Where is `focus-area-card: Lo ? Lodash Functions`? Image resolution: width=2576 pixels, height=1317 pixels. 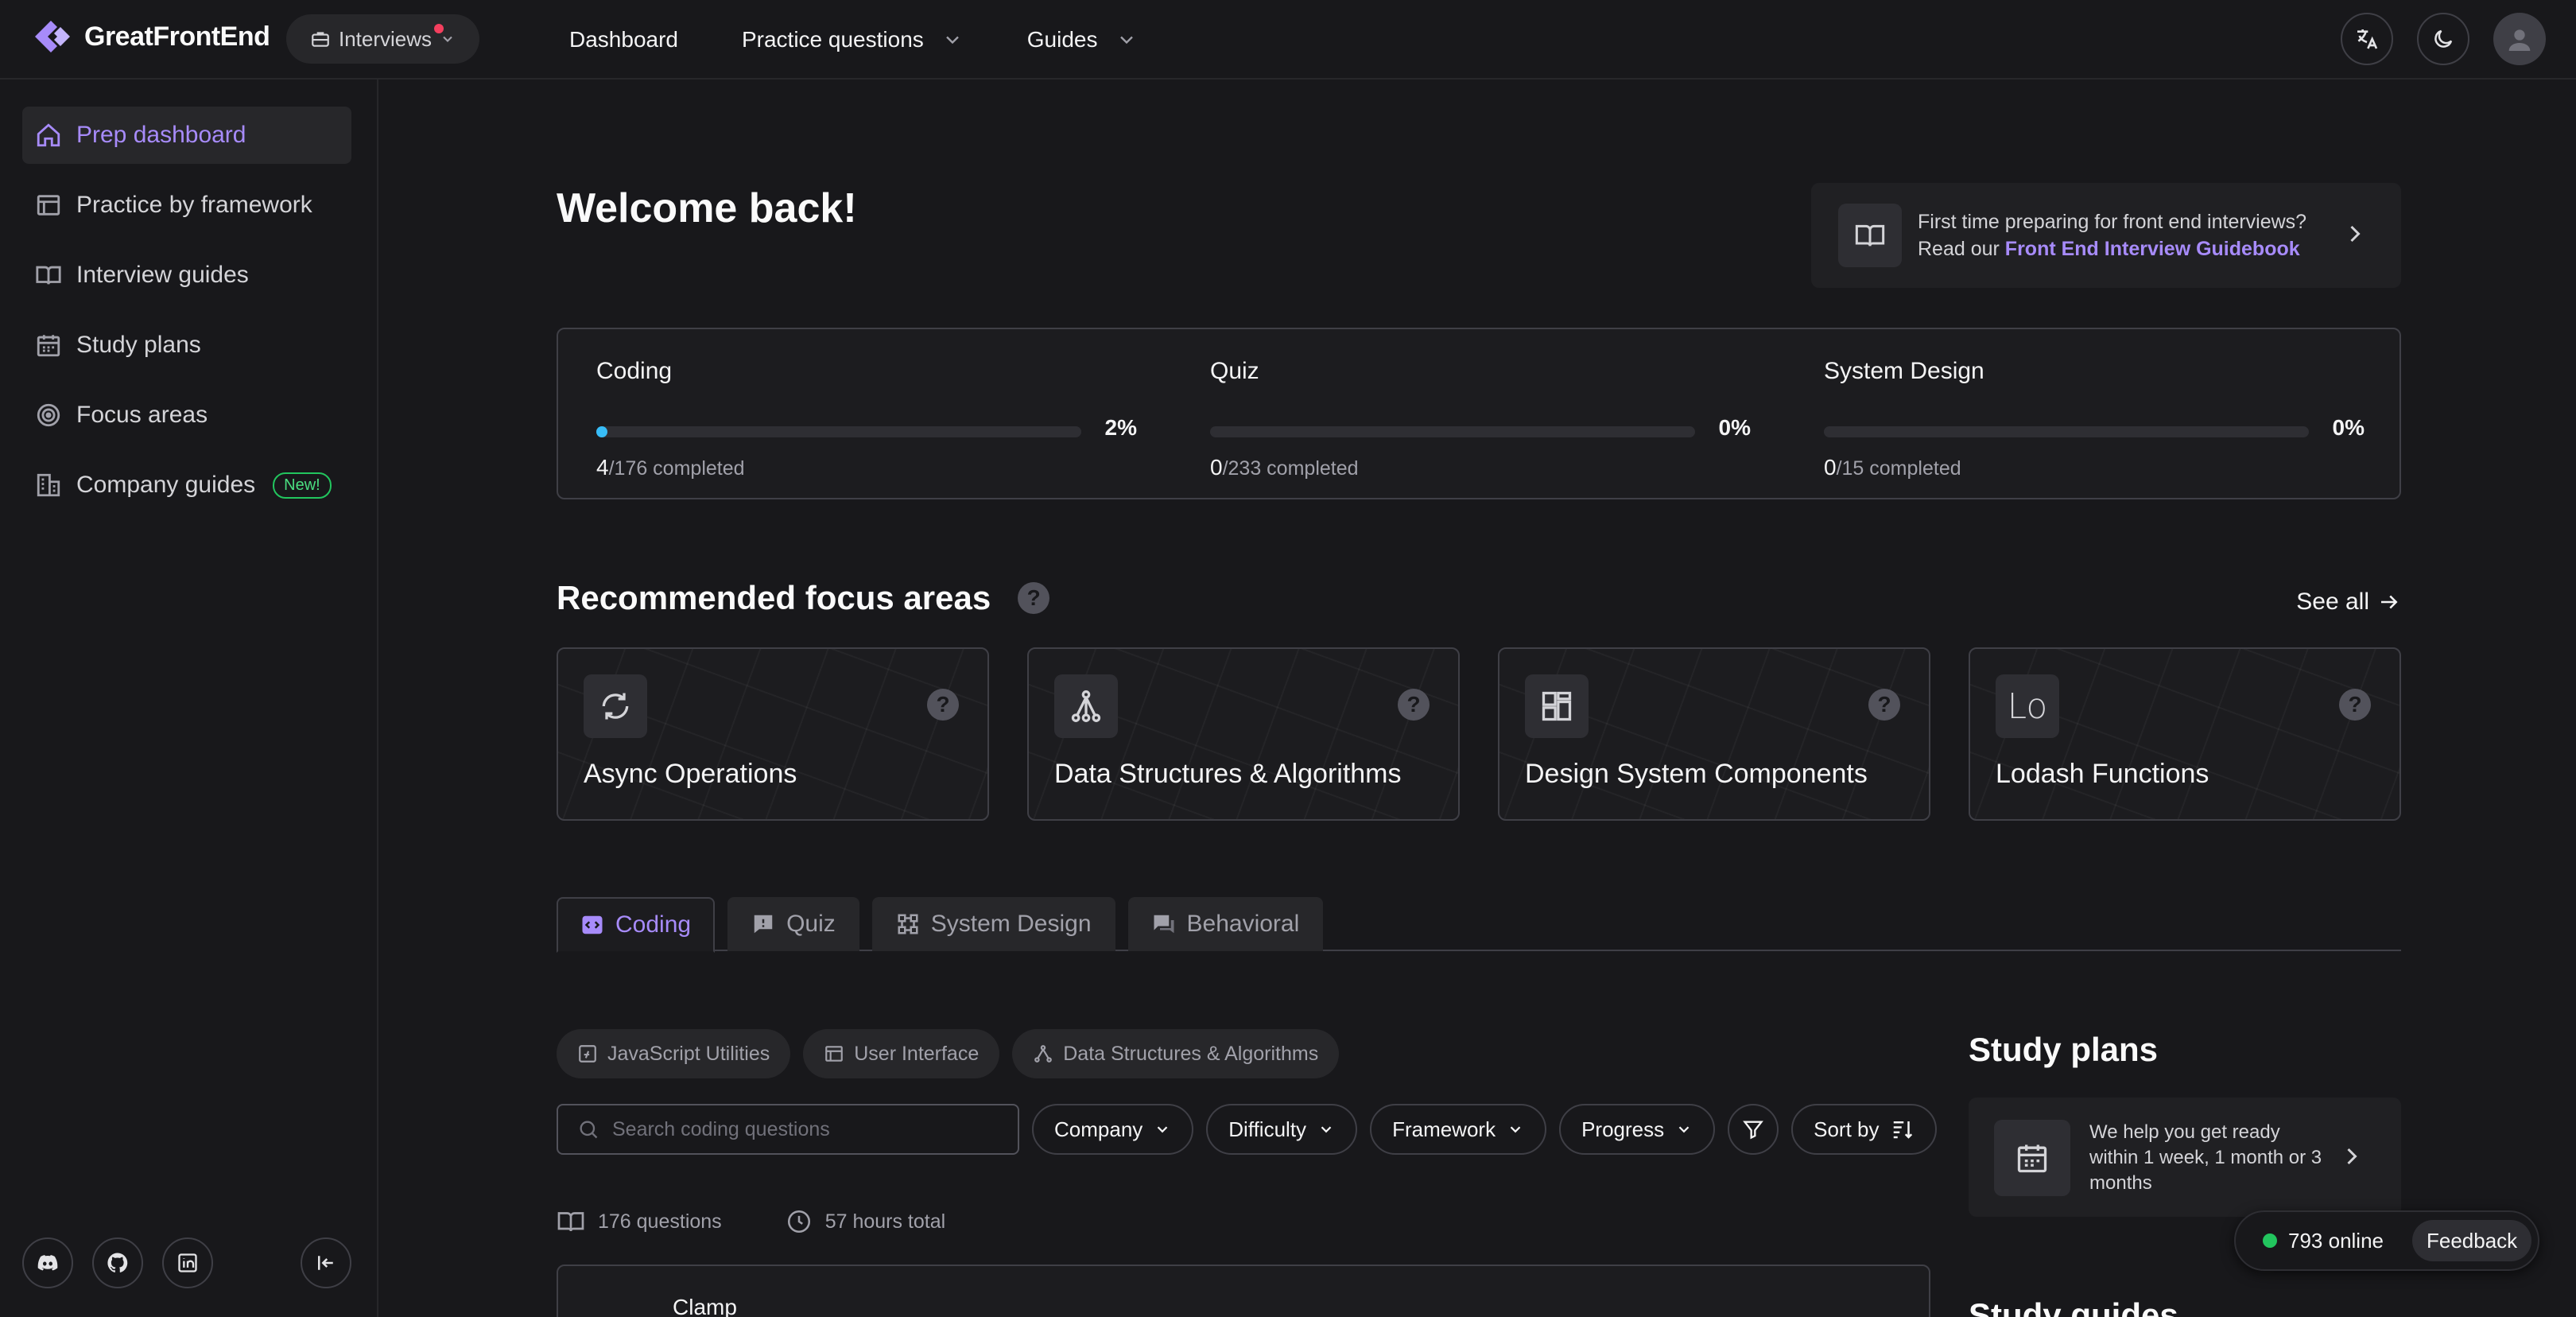
focus-area-card: Lo ? Lodash Functions is located at coordinates (2185, 734).